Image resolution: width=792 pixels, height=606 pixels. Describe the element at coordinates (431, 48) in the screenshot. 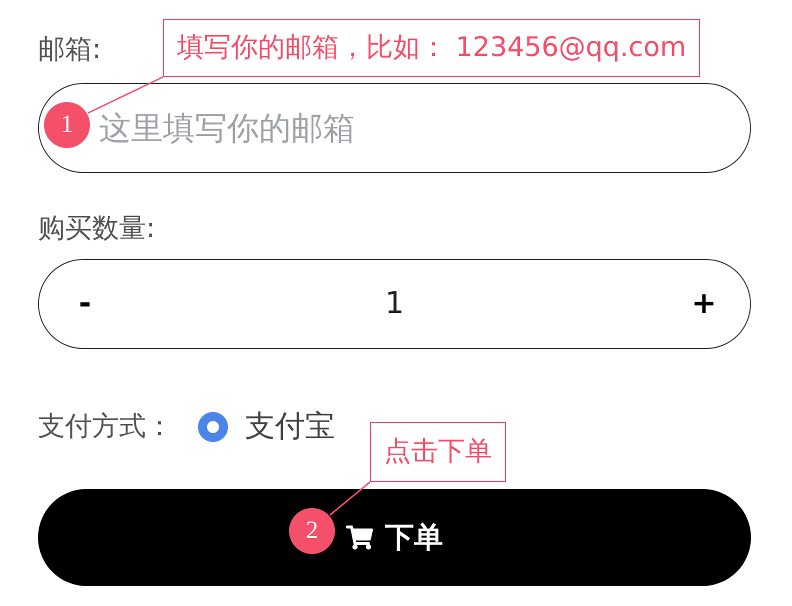

I see `callout-note: 填写你的邮箱，比如： 123456@qq.com` at that location.